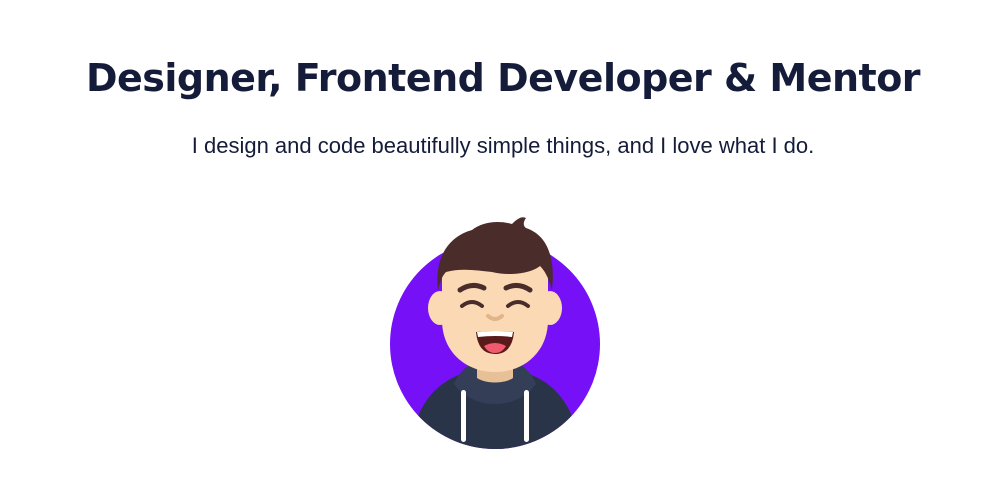  Describe the element at coordinates (495, 333) in the screenshot. I see `avatar` at that location.